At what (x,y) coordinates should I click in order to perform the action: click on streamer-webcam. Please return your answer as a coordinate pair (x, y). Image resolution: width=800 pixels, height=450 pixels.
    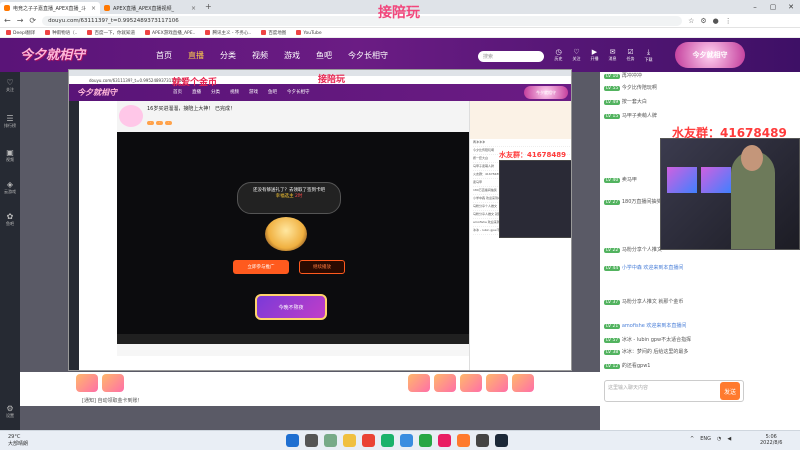
    Looking at the image, I should click on (730, 194).